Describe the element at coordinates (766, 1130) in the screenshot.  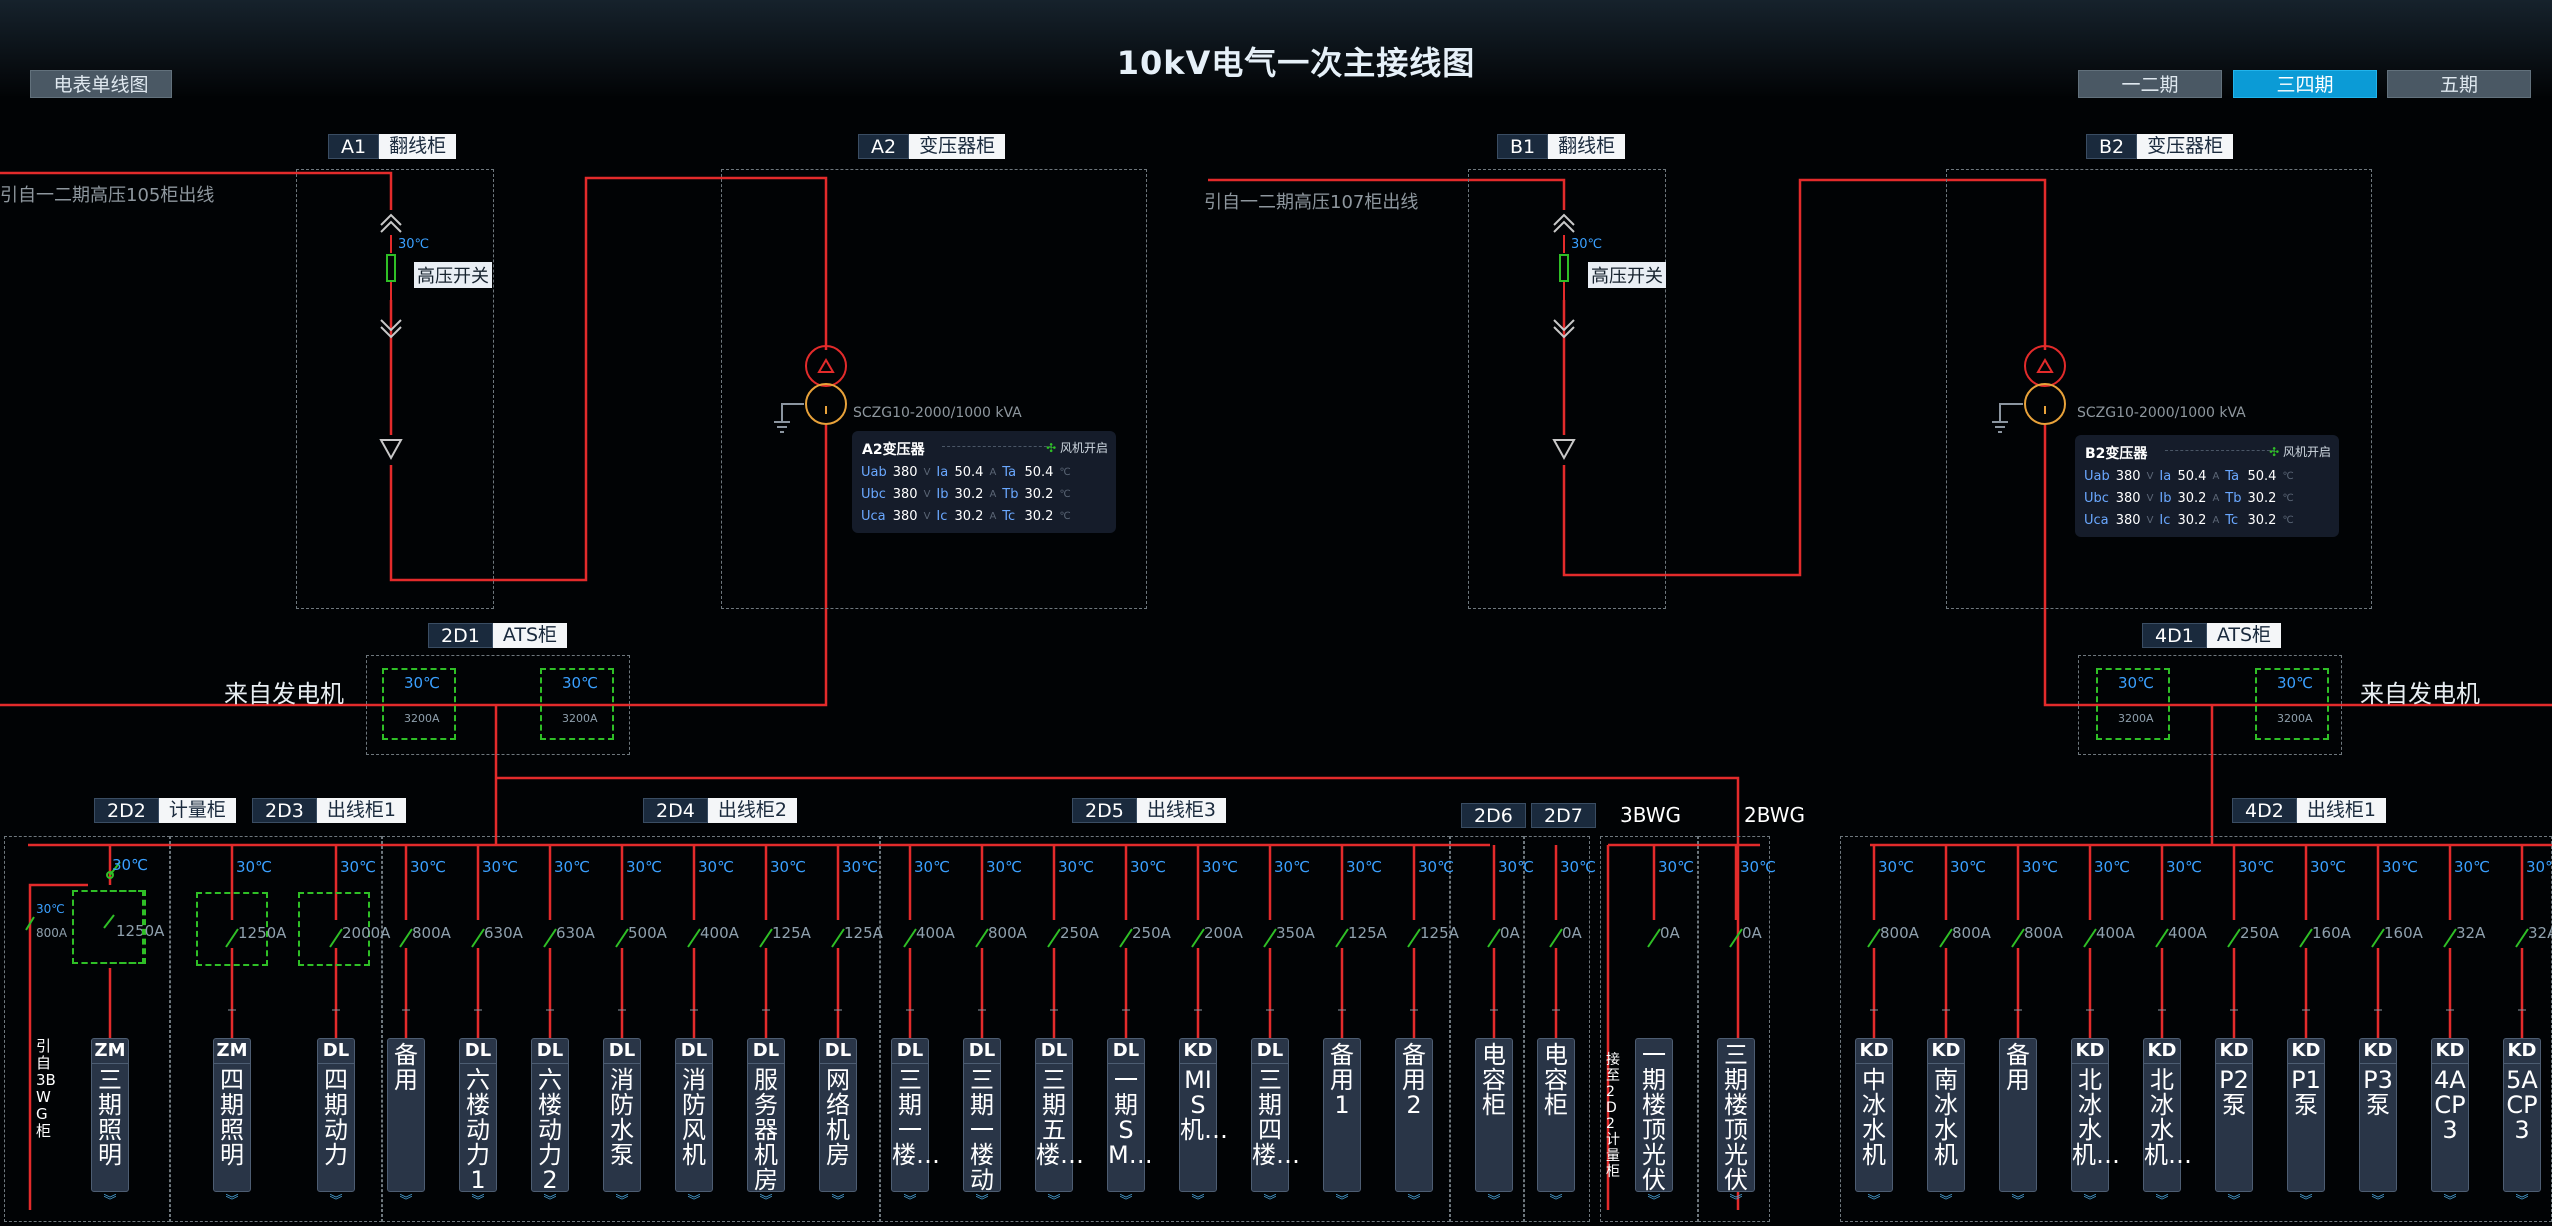
I see `feeder-name: 服务器机房` at that location.